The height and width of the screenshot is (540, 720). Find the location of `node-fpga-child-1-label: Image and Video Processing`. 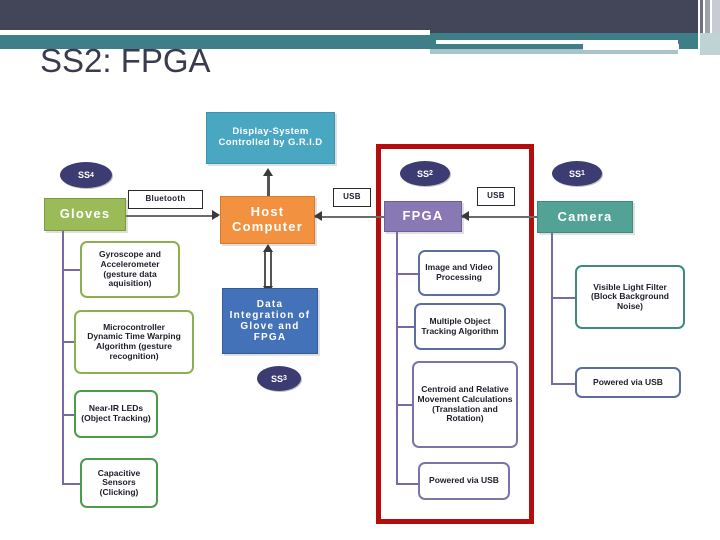

node-fpga-child-1-label: Image and Video Processing is located at coordinates (459, 272).